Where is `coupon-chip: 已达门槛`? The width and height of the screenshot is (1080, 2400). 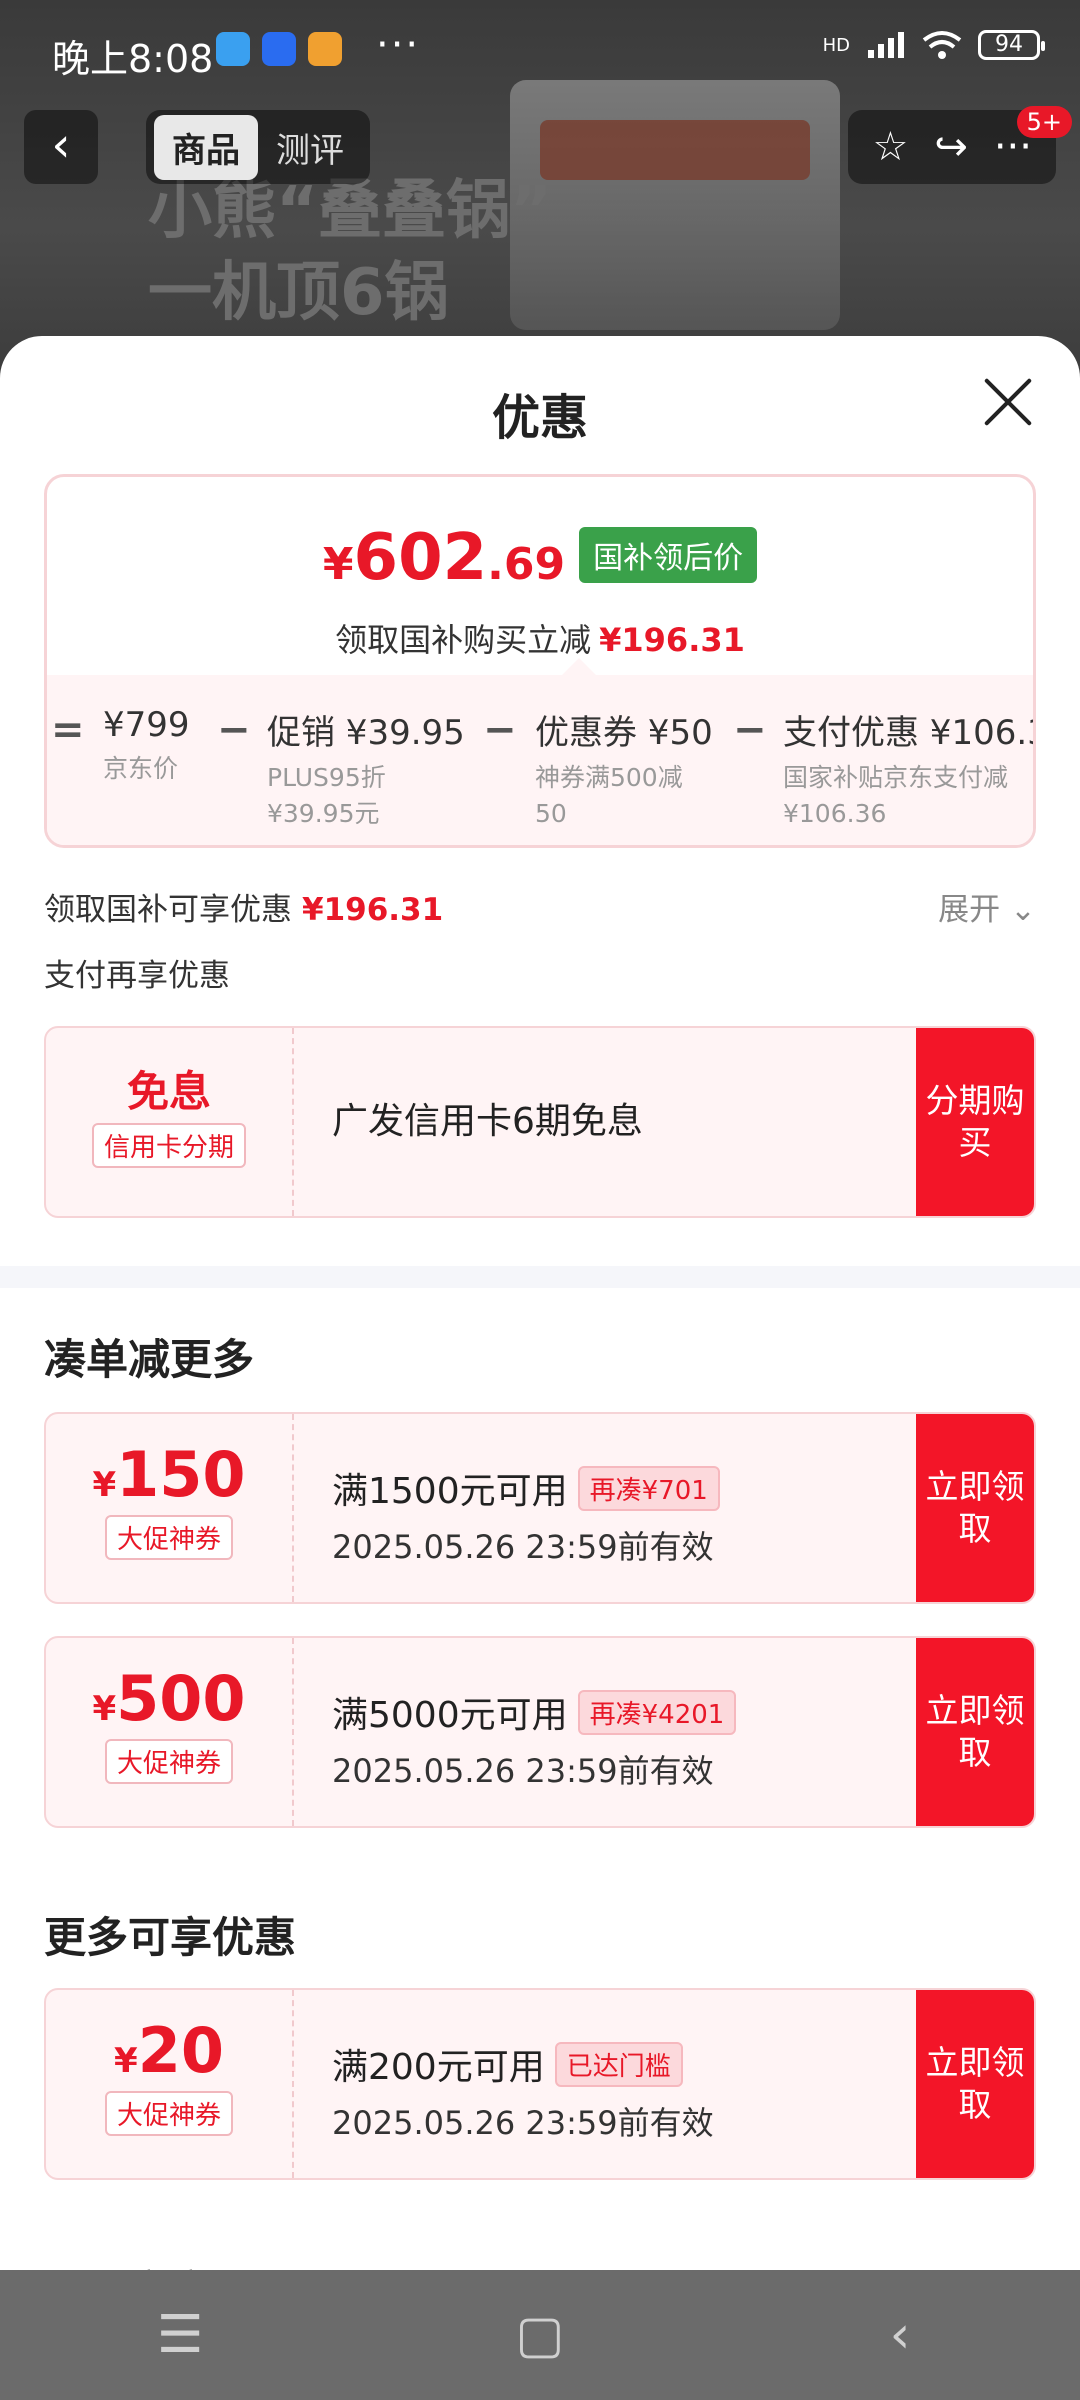 coupon-chip: 已达门槛 is located at coordinates (618, 2064).